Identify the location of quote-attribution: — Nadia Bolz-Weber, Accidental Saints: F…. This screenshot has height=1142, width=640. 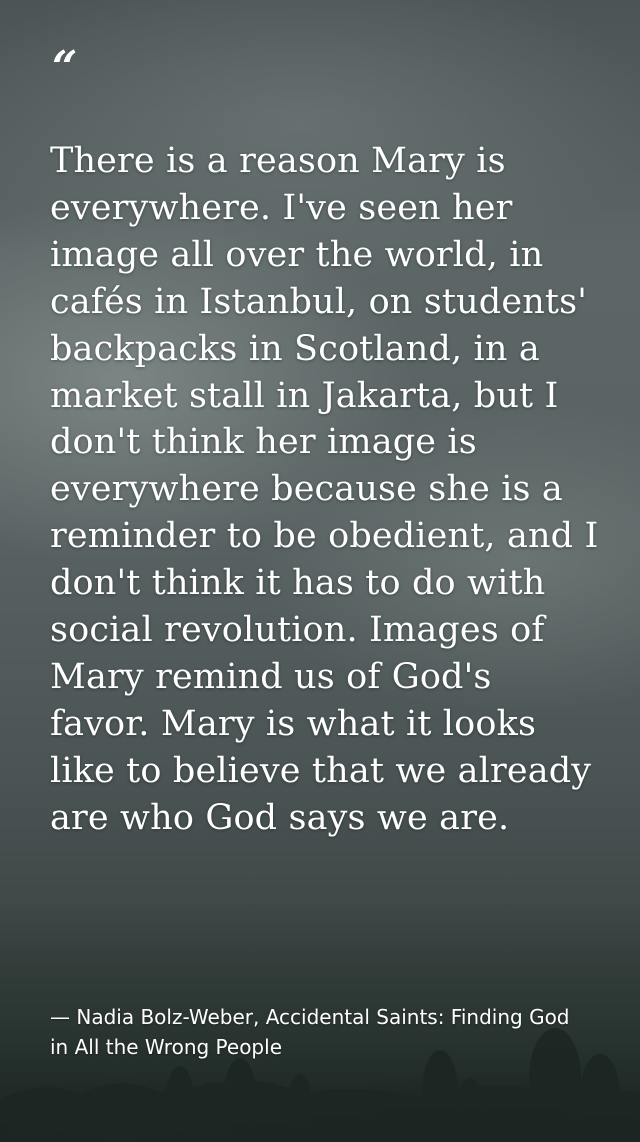
(310, 1032).